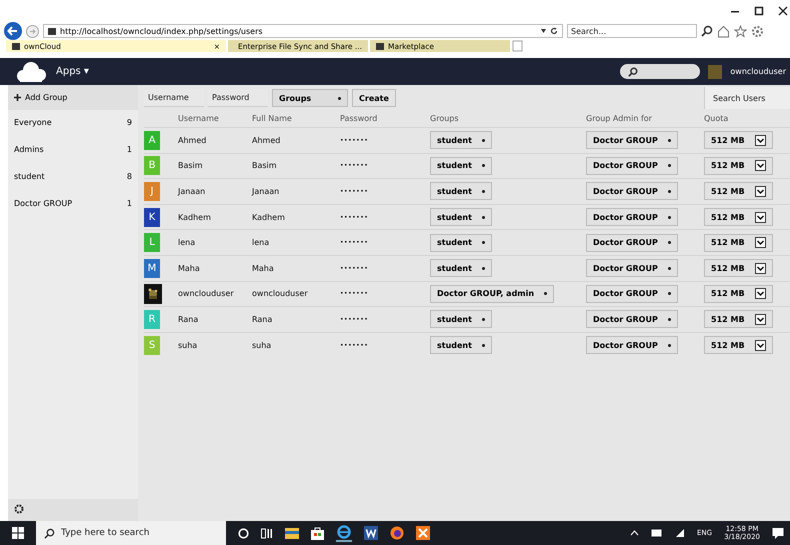 The height and width of the screenshot is (545, 790). Describe the element at coordinates (152, 345) in the screenshot. I see `avatar: S` at that location.